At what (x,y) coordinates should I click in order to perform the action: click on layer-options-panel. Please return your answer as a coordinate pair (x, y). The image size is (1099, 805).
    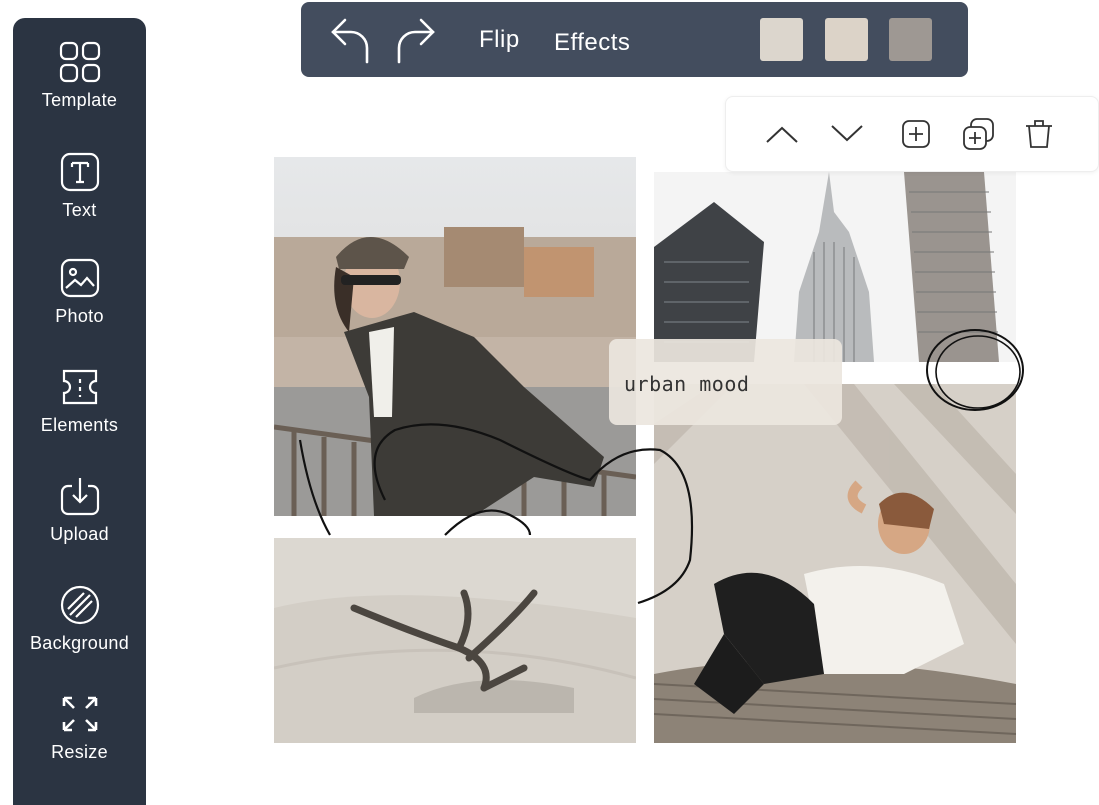
    Looking at the image, I should click on (912, 134).